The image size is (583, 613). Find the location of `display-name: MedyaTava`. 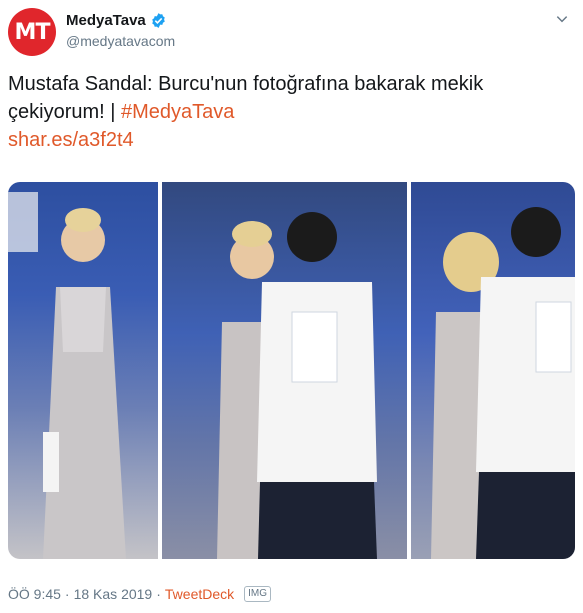

display-name: MedyaTava is located at coordinates (106, 20).